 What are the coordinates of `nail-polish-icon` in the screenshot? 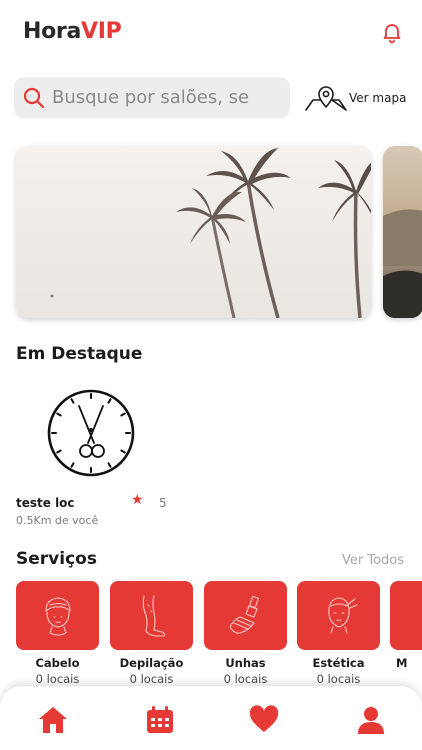 It's located at (243, 614).